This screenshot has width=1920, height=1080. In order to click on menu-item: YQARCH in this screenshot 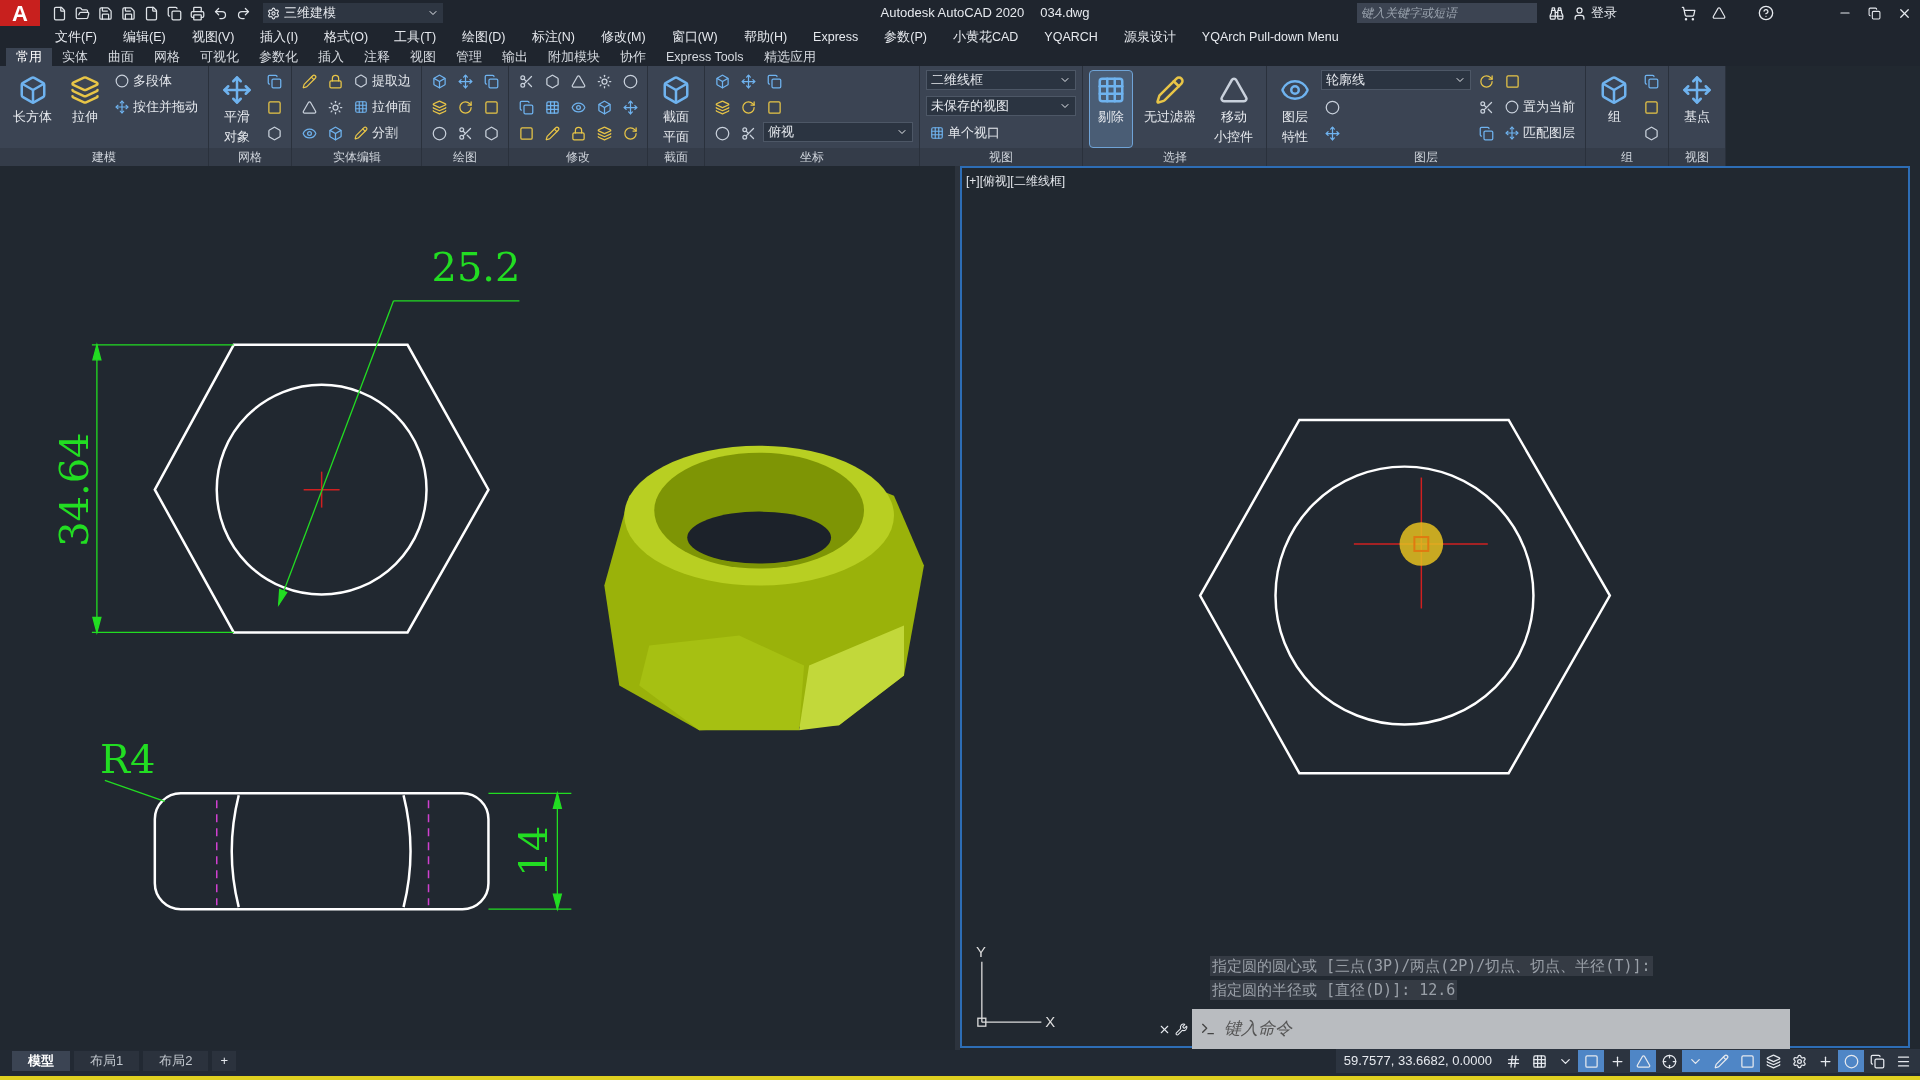, I will do `click(1071, 37)`.